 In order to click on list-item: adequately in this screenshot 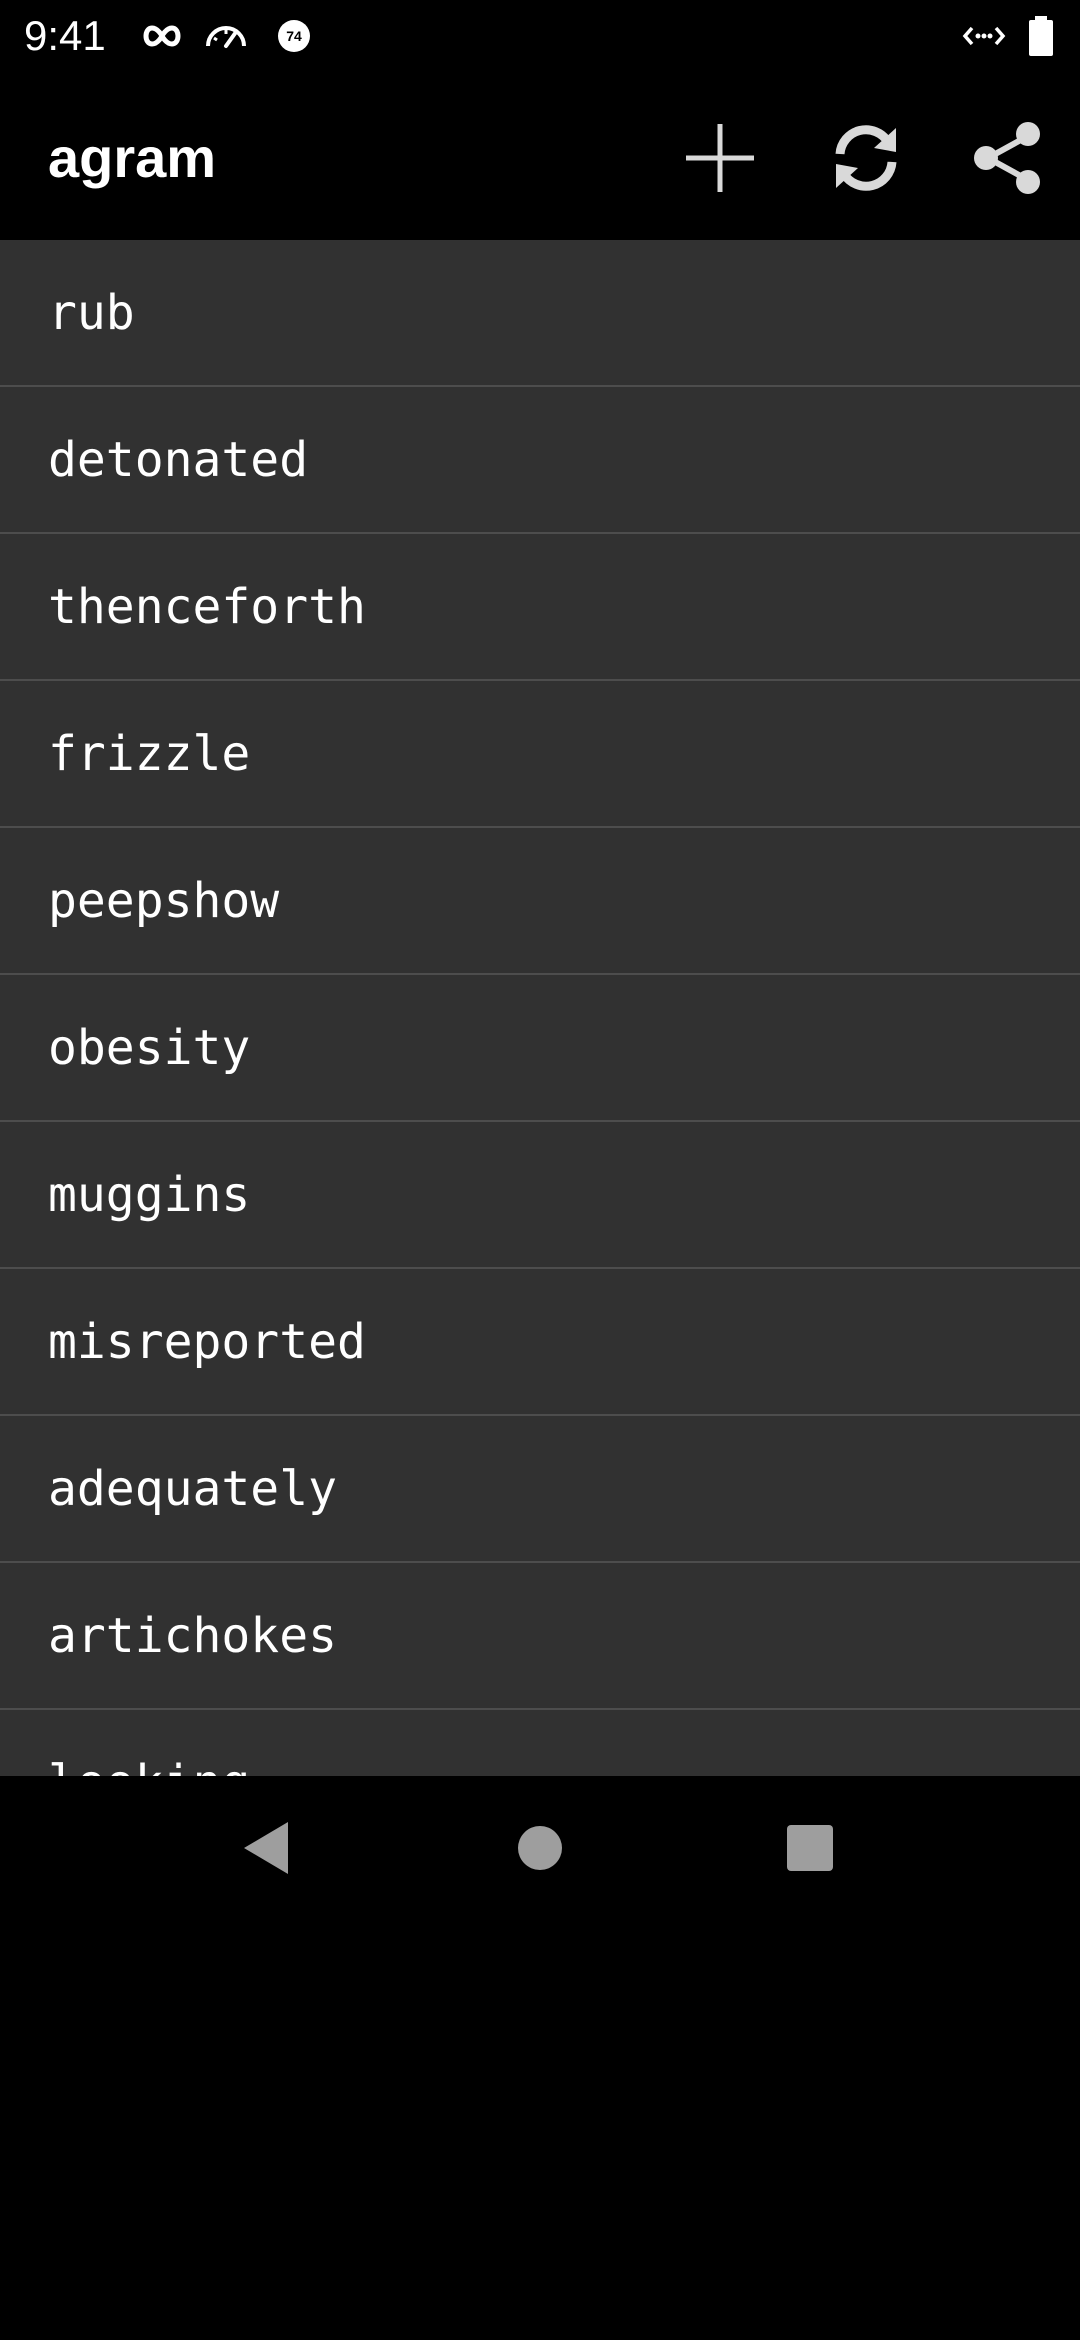, I will do `click(540, 1489)`.